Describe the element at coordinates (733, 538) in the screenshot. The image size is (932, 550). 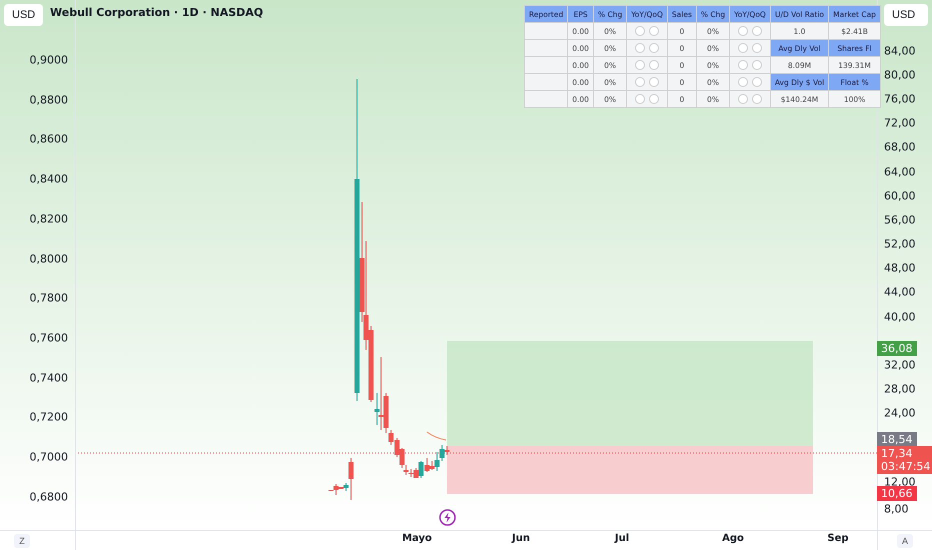
I see `date-tick: Ago` at that location.